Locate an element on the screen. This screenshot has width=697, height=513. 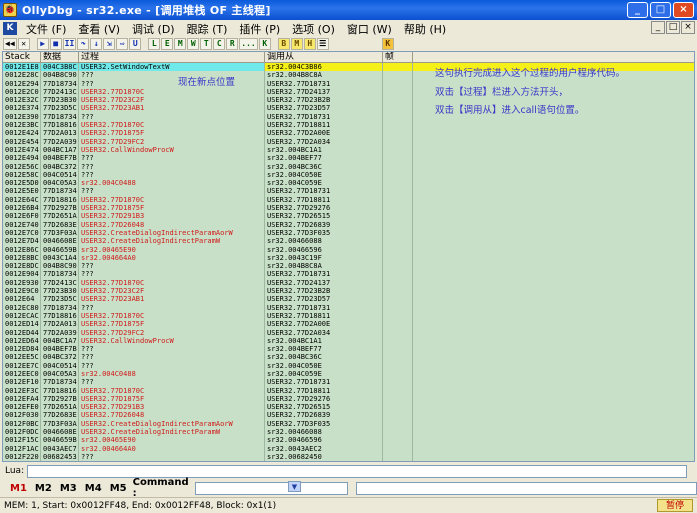
cell-stack: 0012E1E8 is located at coordinates (22, 67).